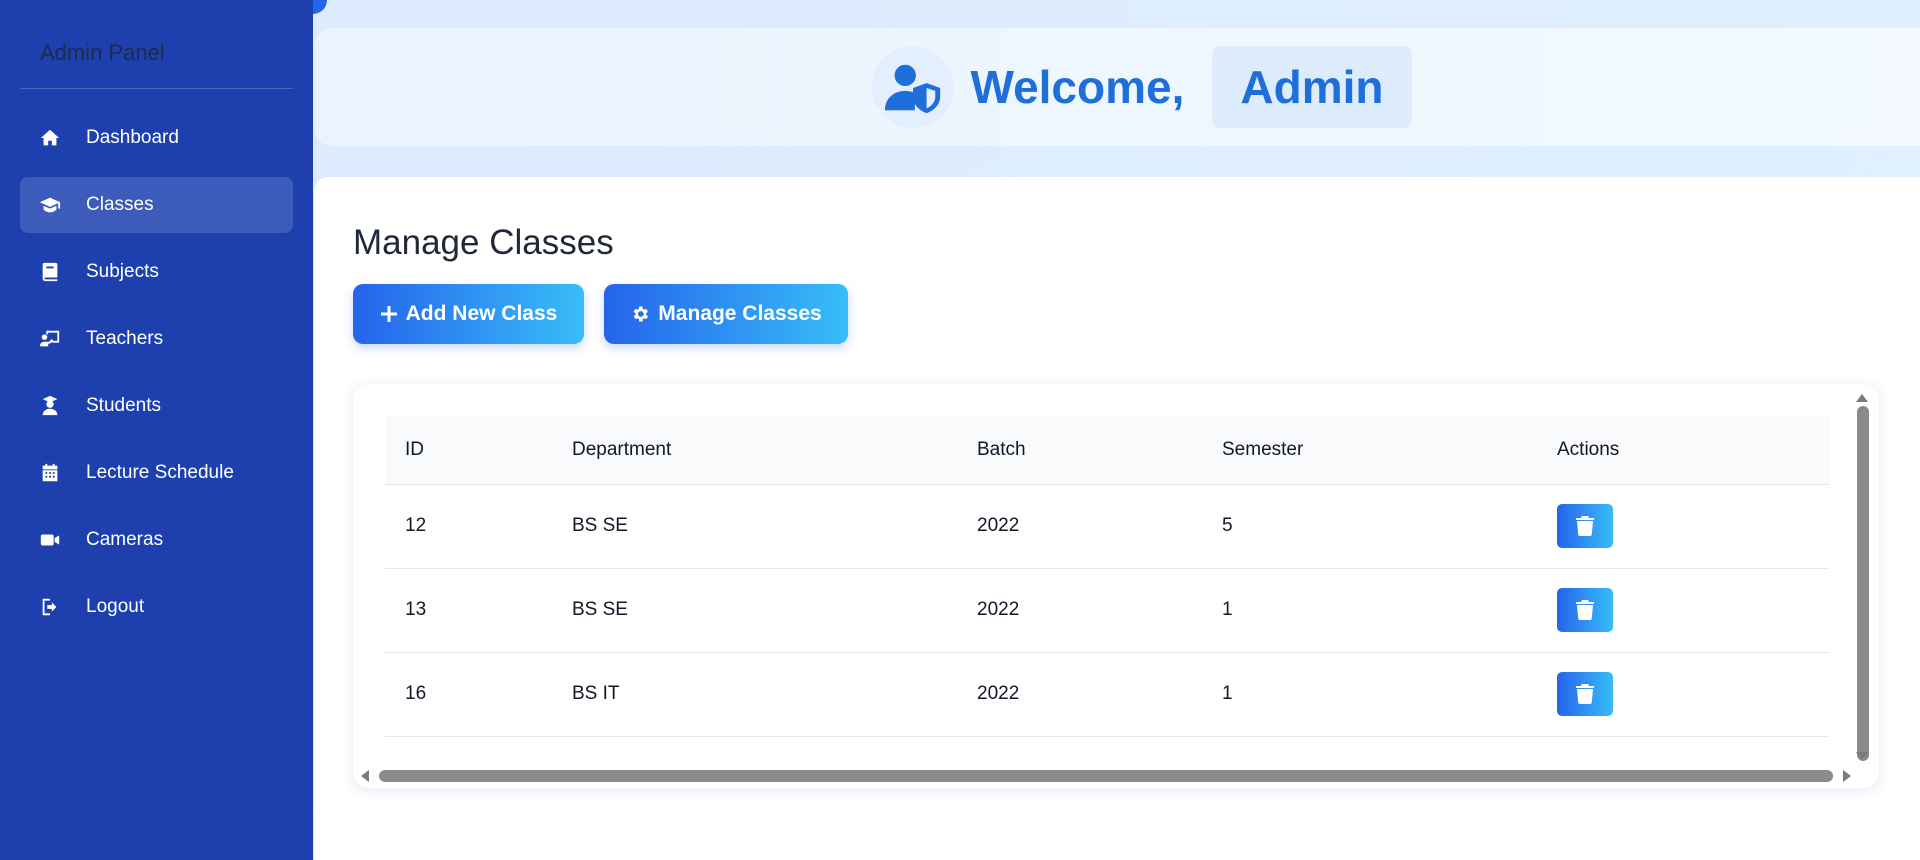 The width and height of the screenshot is (1920, 860). I want to click on add-new-class-button: Add New Class, so click(468, 314).